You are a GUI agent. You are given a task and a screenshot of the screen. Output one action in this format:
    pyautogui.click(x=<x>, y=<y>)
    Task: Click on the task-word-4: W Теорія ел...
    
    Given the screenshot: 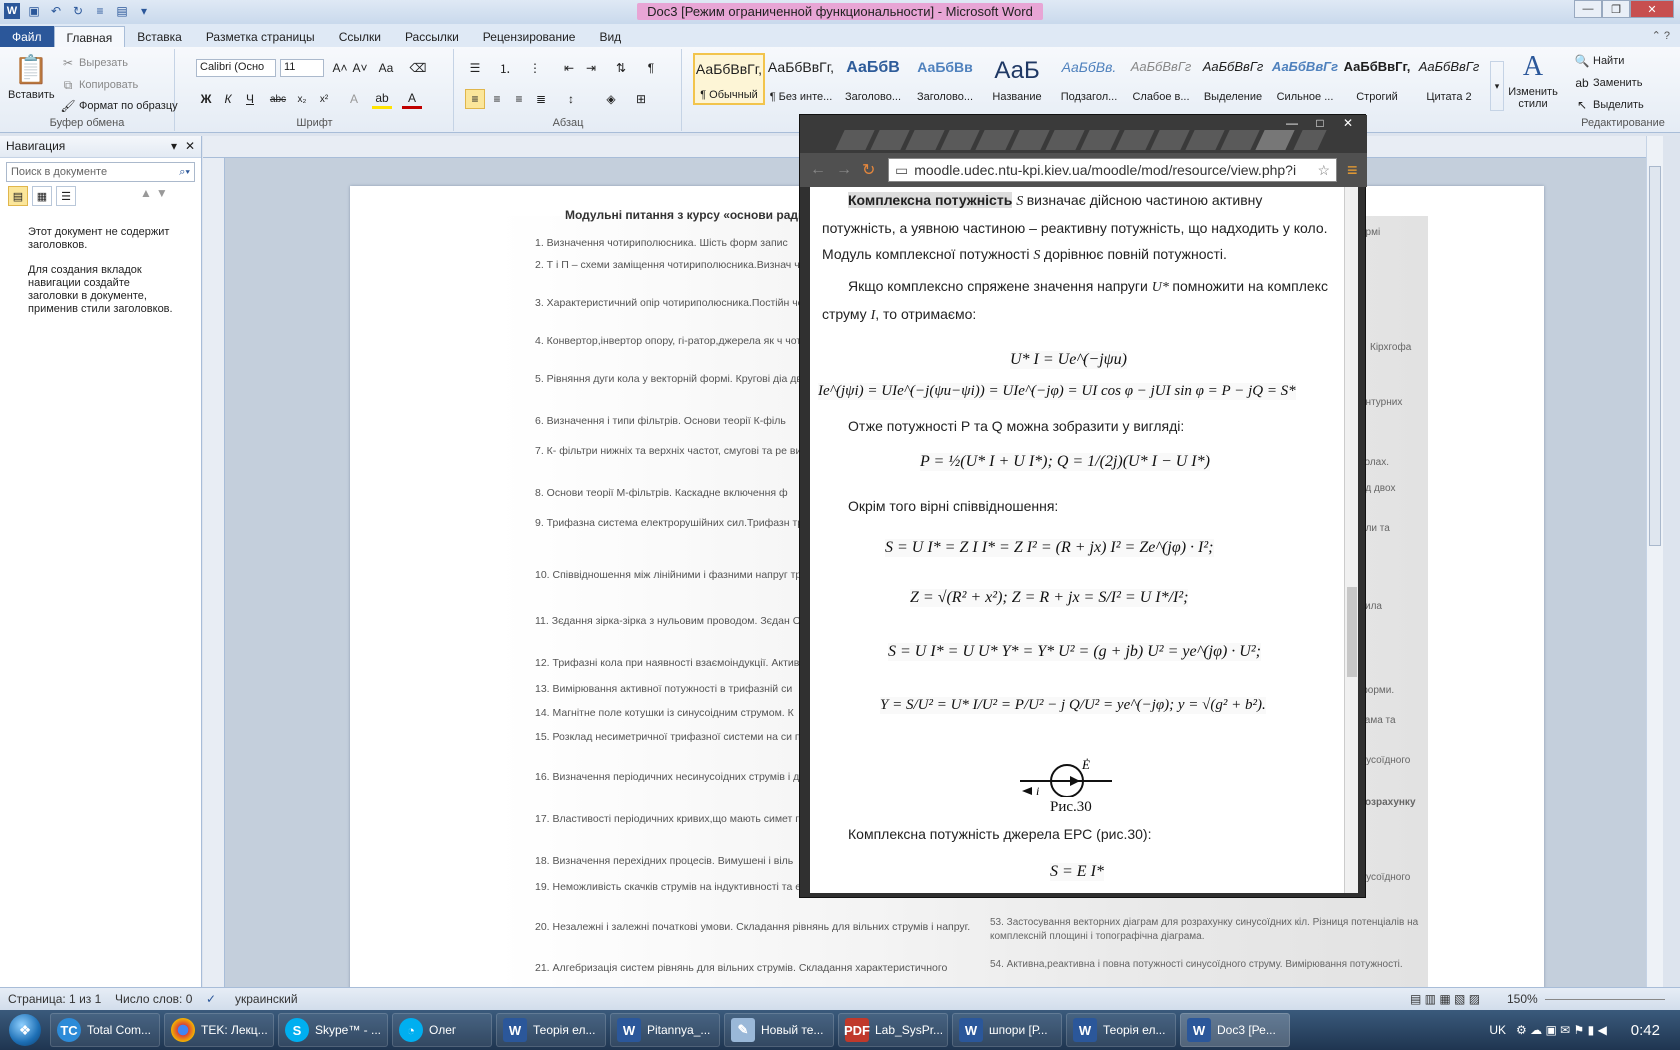 What is the action you would take?
    pyautogui.click(x=1121, y=1030)
    